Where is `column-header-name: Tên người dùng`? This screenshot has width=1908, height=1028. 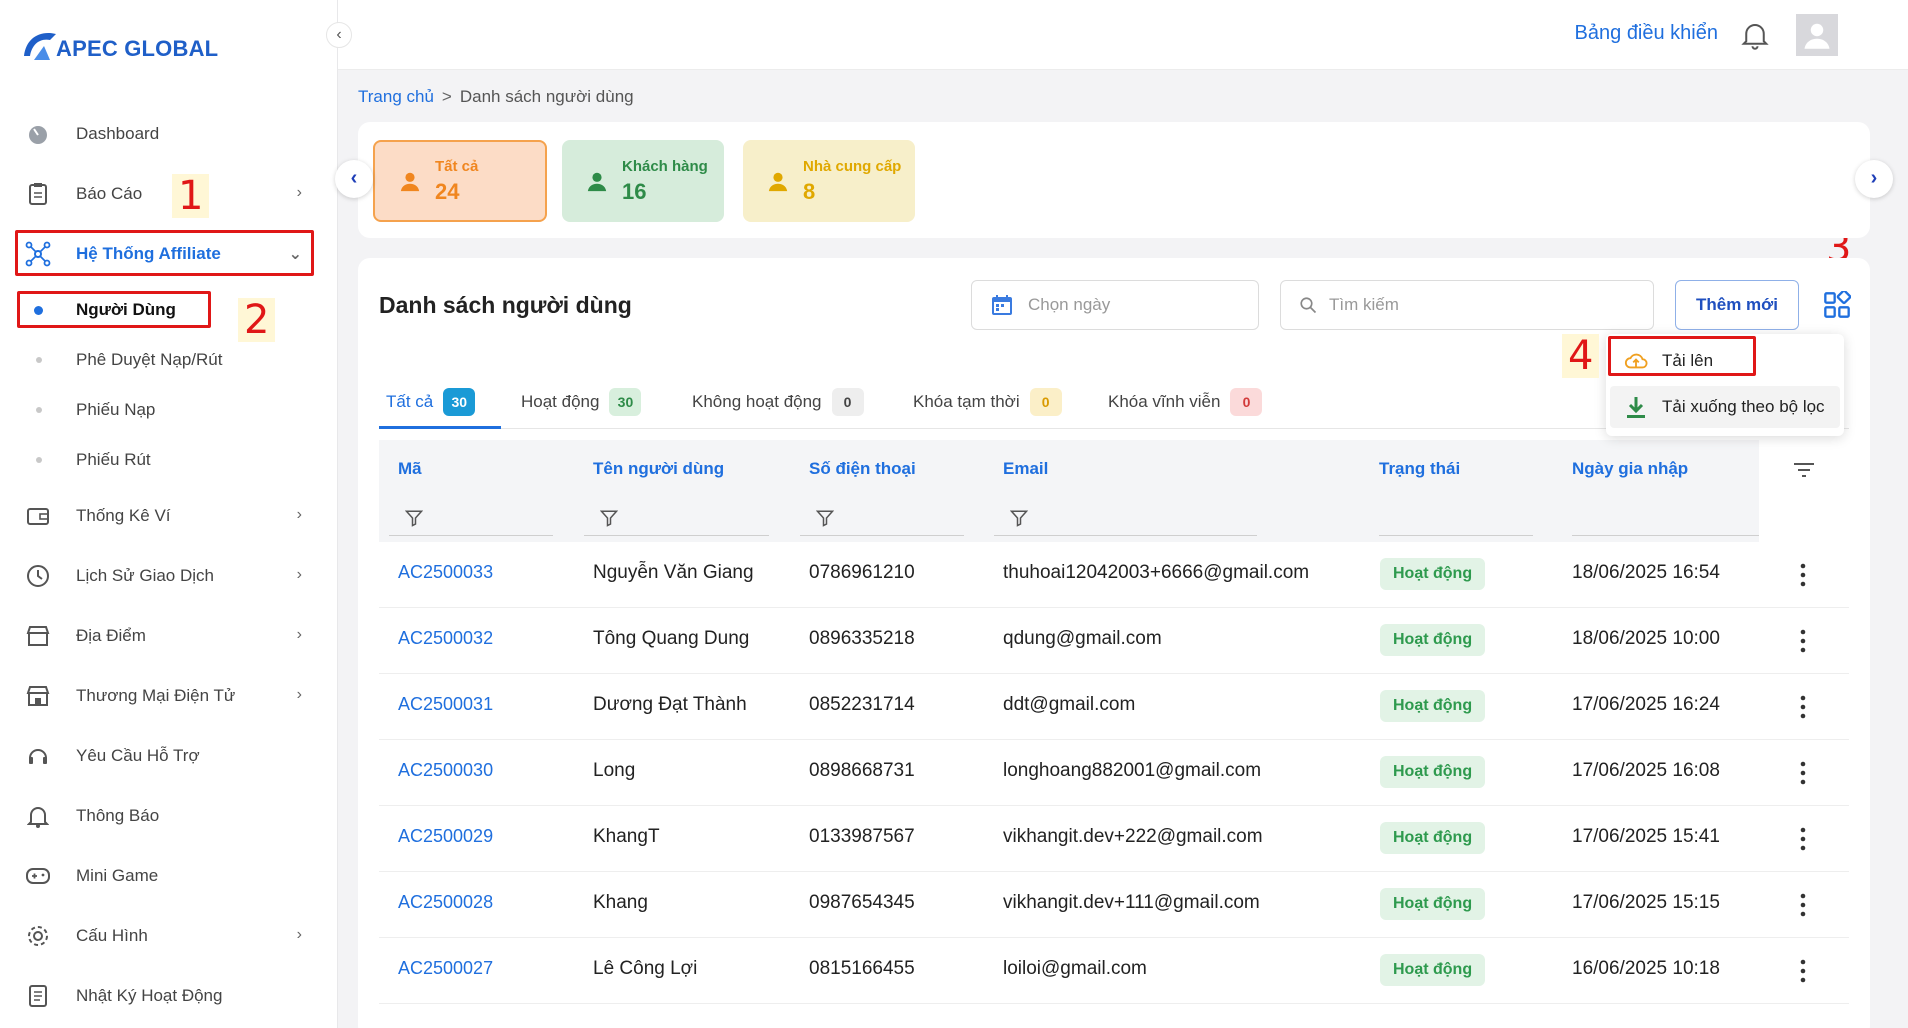
column-header-name: Tên người dùng is located at coordinates (658, 469).